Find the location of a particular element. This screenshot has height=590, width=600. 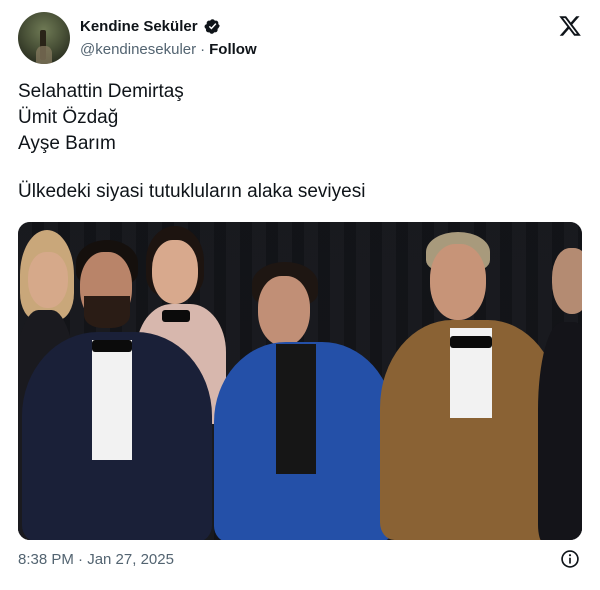

tweet-header: Kendine Seküler @kendinesekuler · Follow is located at coordinates (301, 39).